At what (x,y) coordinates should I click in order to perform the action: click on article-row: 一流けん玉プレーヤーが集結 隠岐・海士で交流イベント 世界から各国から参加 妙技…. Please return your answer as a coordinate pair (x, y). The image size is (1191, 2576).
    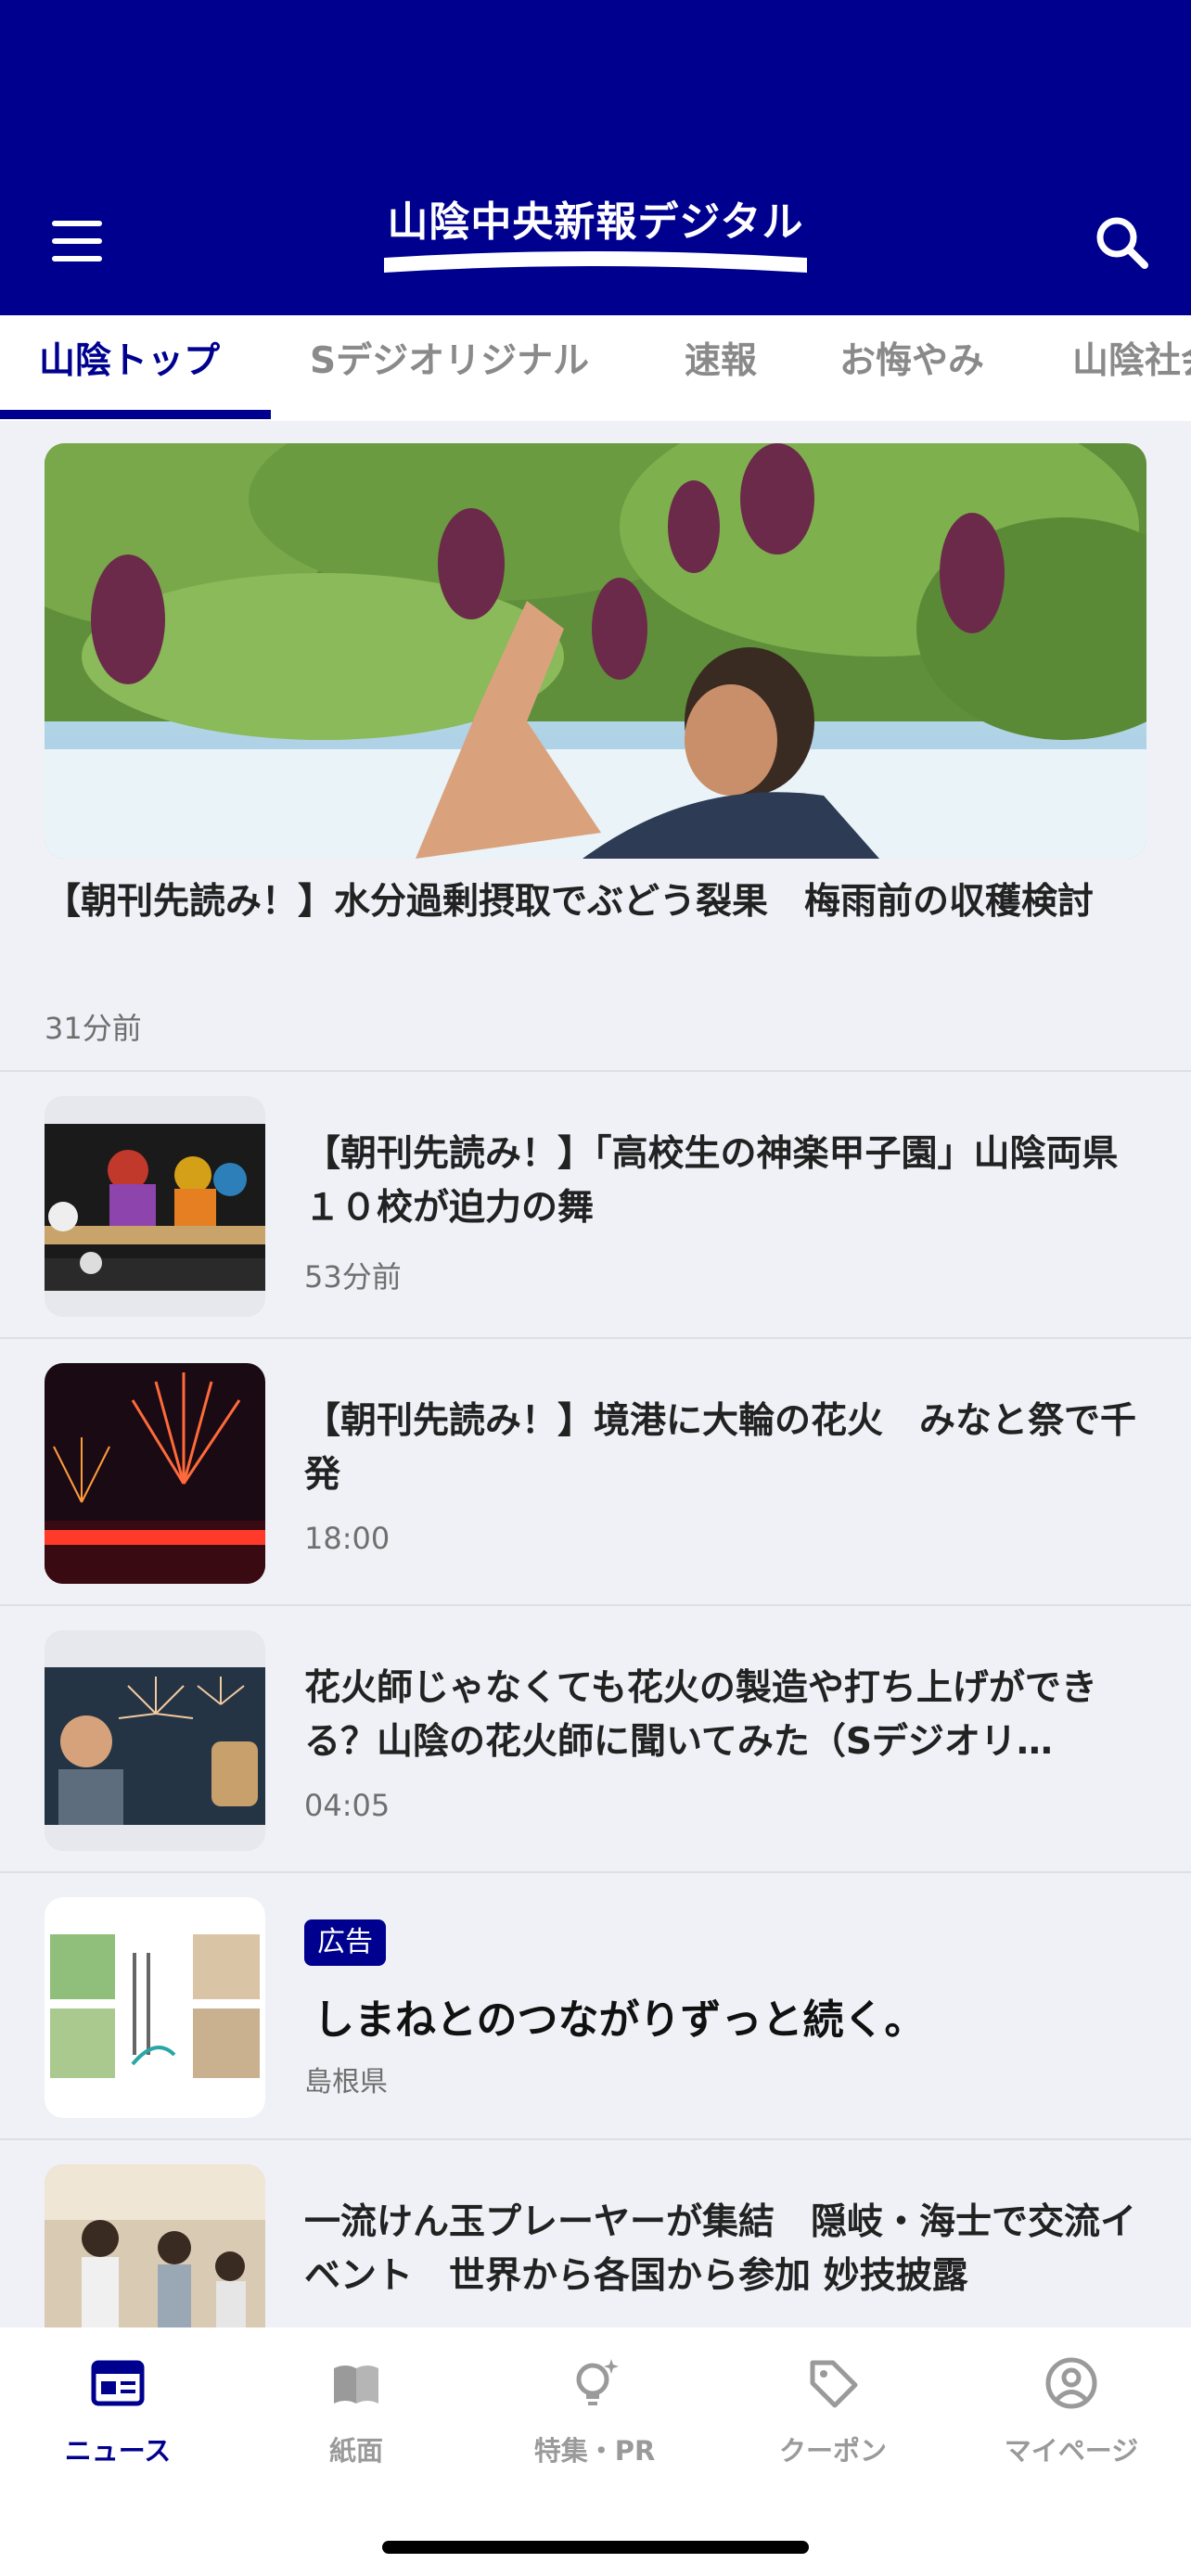
    Looking at the image, I should click on (595, 2233).